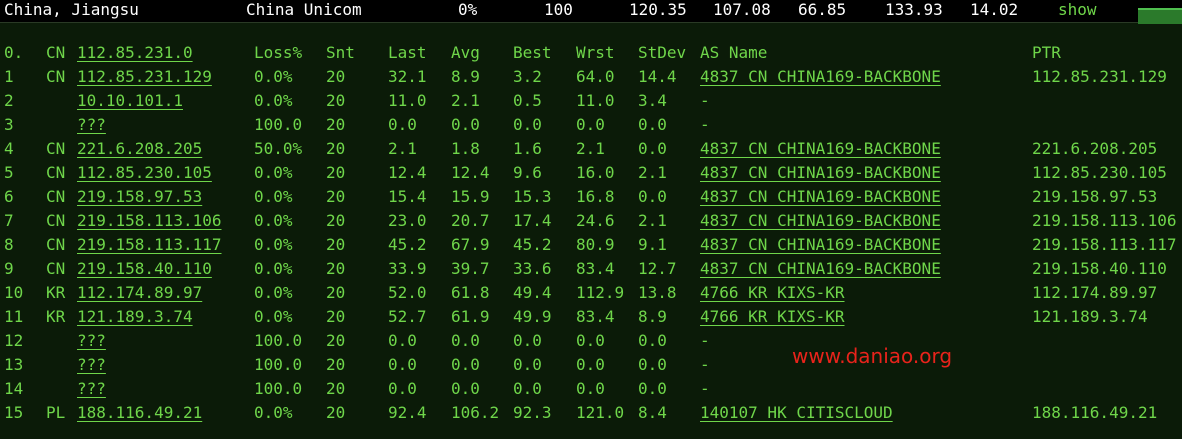 This screenshot has height=439, width=1182. What do you see at coordinates (1095, 148) in the screenshot?
I see `ptr-cell: 221.6.208.205` at bounding box center [1095, 148].